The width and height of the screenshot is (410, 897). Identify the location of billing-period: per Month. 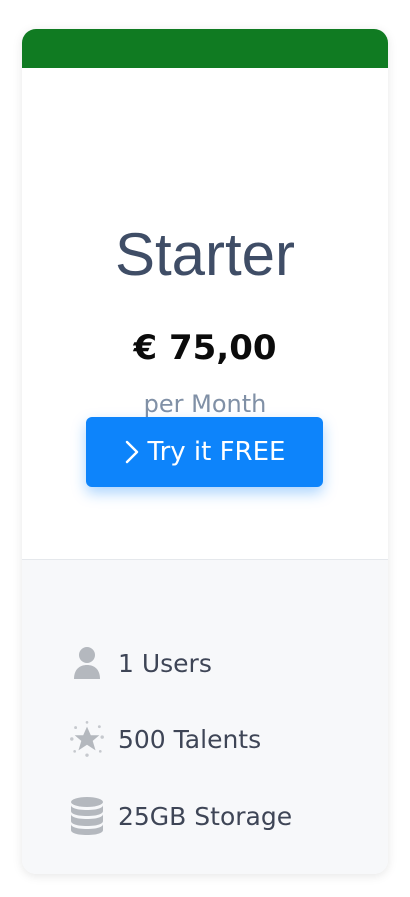
(205, 404).